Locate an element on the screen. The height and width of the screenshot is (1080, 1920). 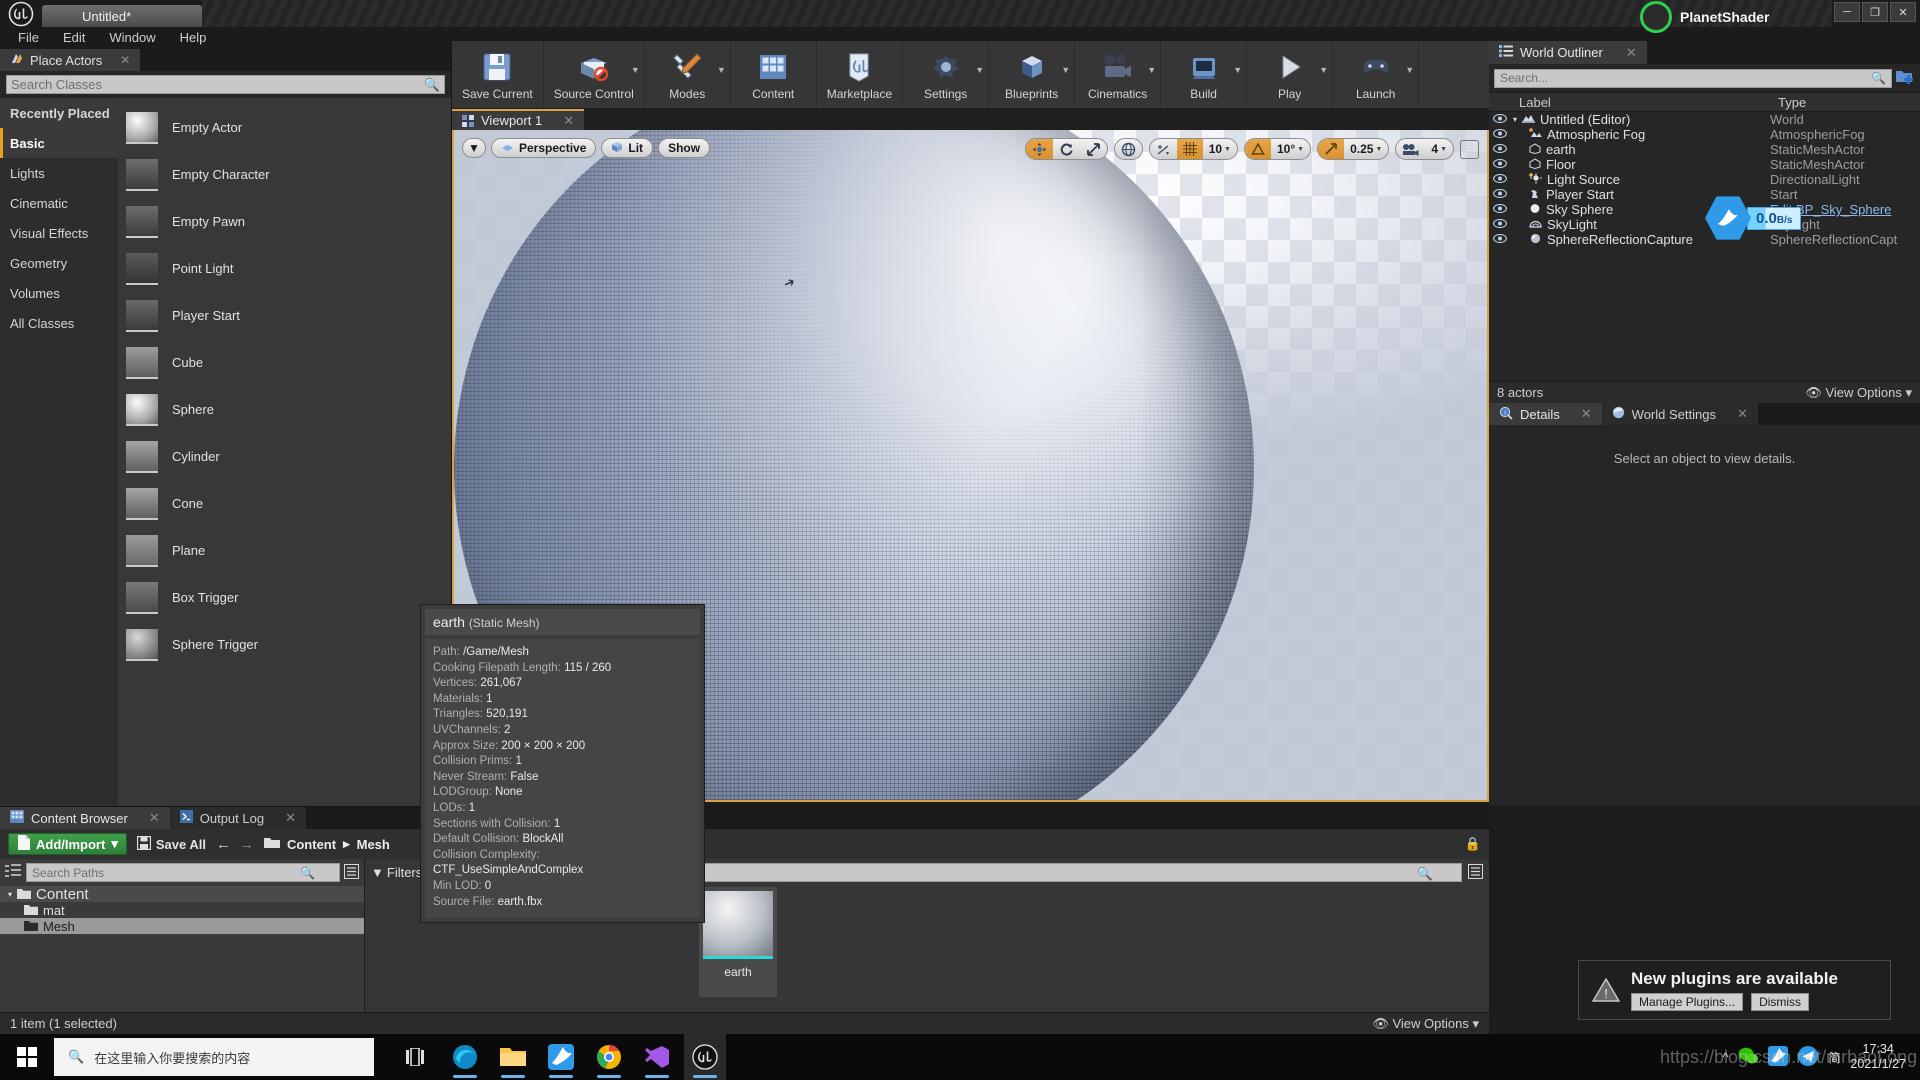
place-actors-item: Cube is located at coordinates (284, 362).